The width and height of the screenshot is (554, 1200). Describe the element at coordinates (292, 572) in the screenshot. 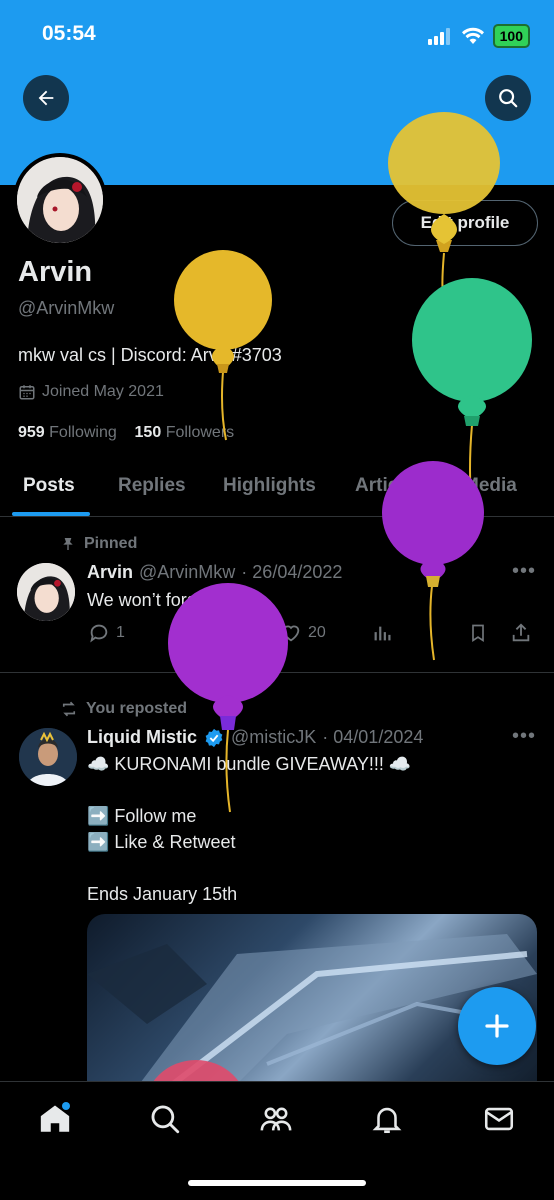

I see `post-date: · 26/04/2022` at that location.